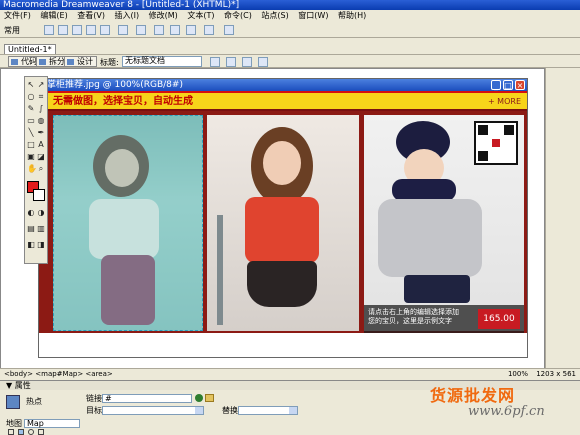 The image size is (580, 435). What do you see at coordinates (31, 432) in the screenshot?
I see `circle-hotspot-icon` at bounding box center [31, 432].